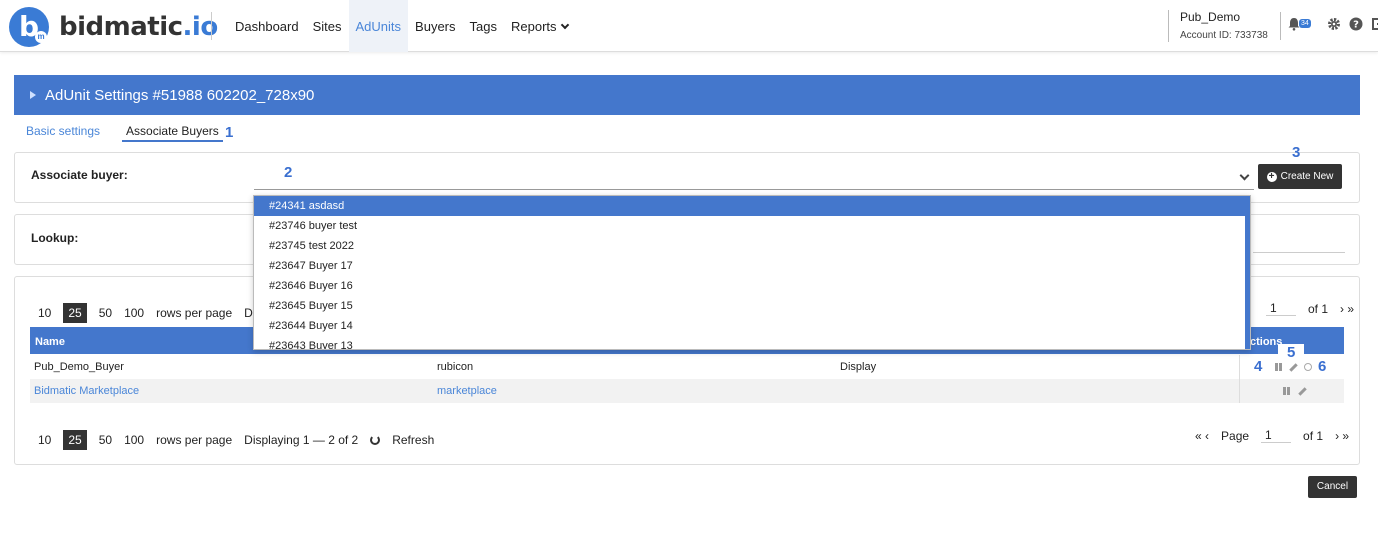  Describe the element at coordinates (1258, 366) in the screenshot. I see `annotation-4: 4` at that location.